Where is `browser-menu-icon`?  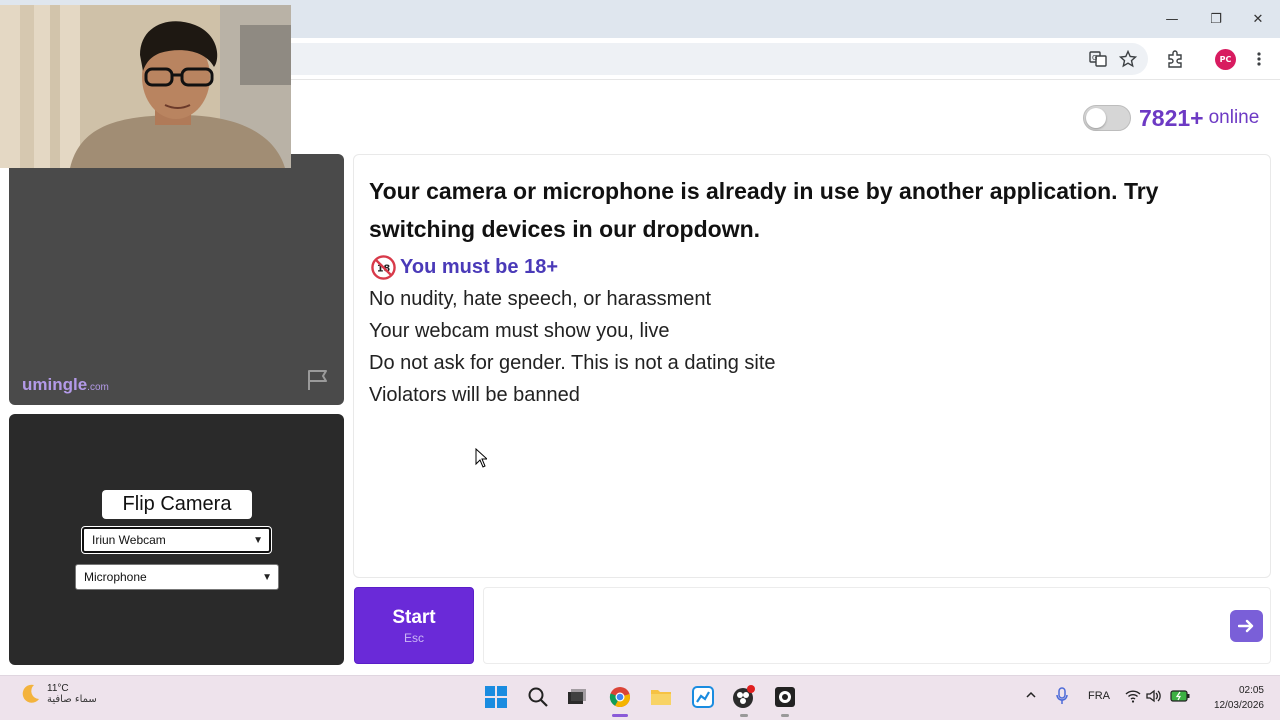
browser-menu-icon is located at coordinates (1259, 59).